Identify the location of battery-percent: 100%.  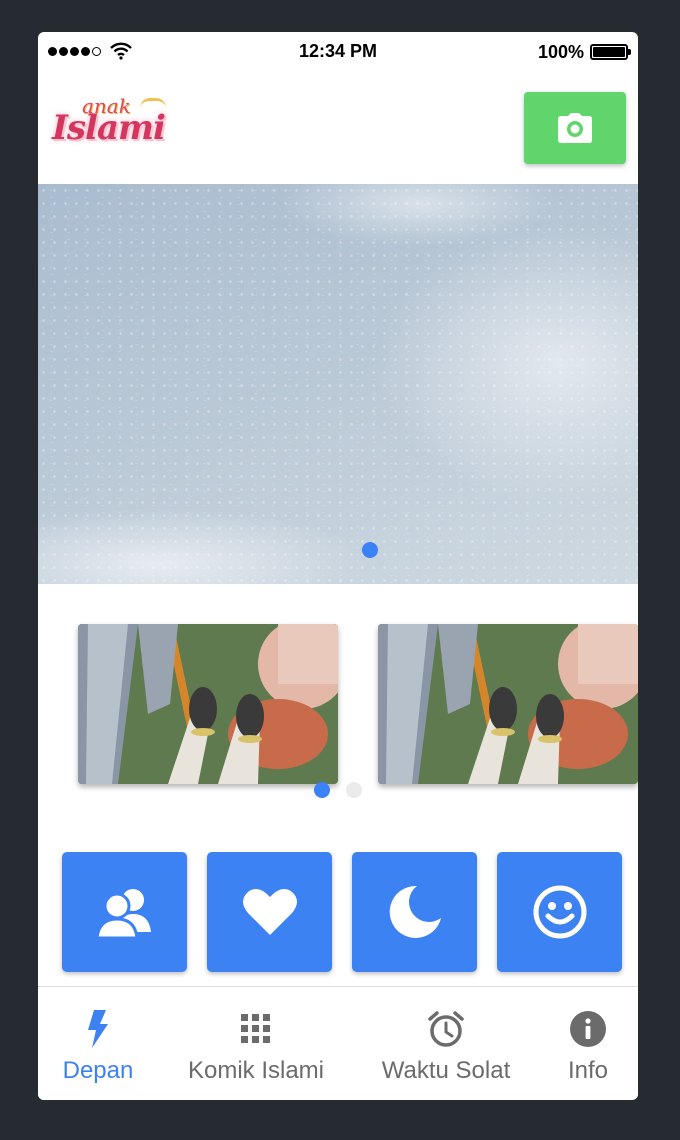
(560, 52).